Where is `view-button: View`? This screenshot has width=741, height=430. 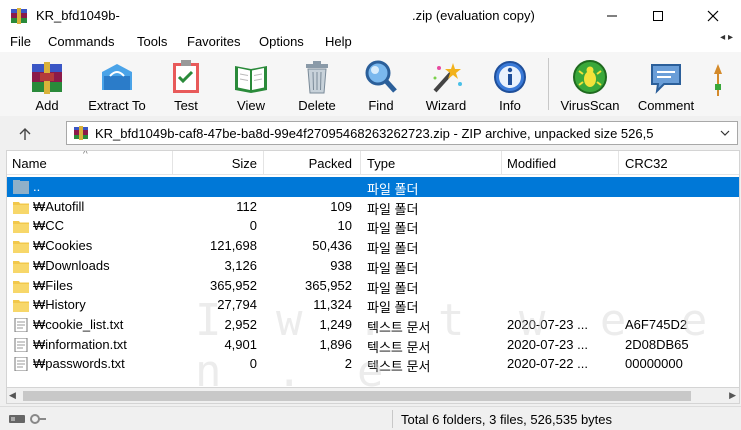
view-button: View is located at coordinates (251, 85).